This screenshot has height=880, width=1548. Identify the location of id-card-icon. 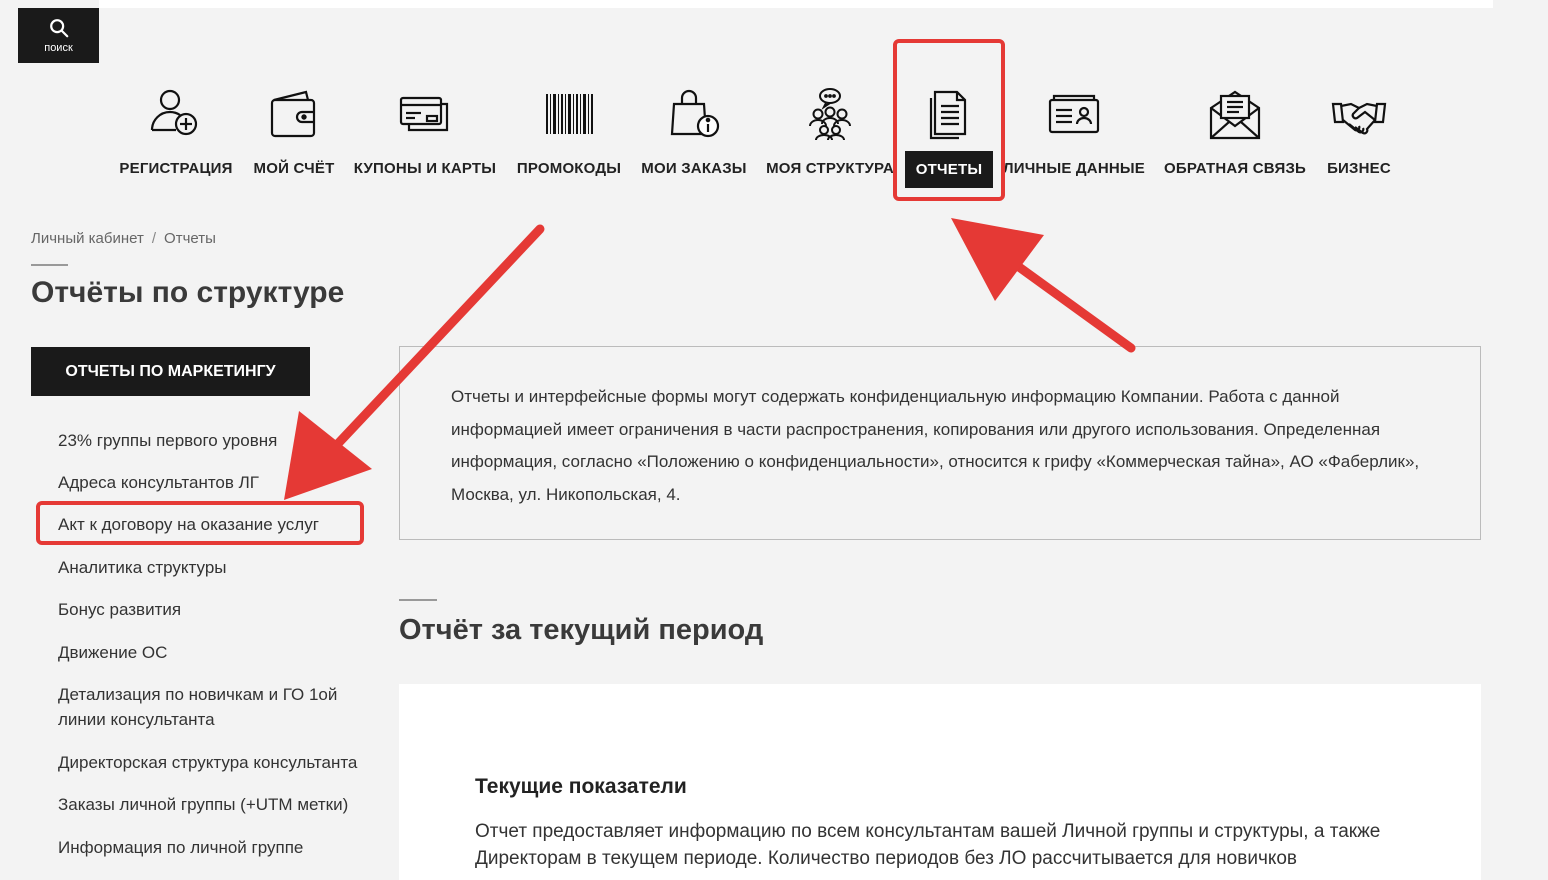
(1074, 114).